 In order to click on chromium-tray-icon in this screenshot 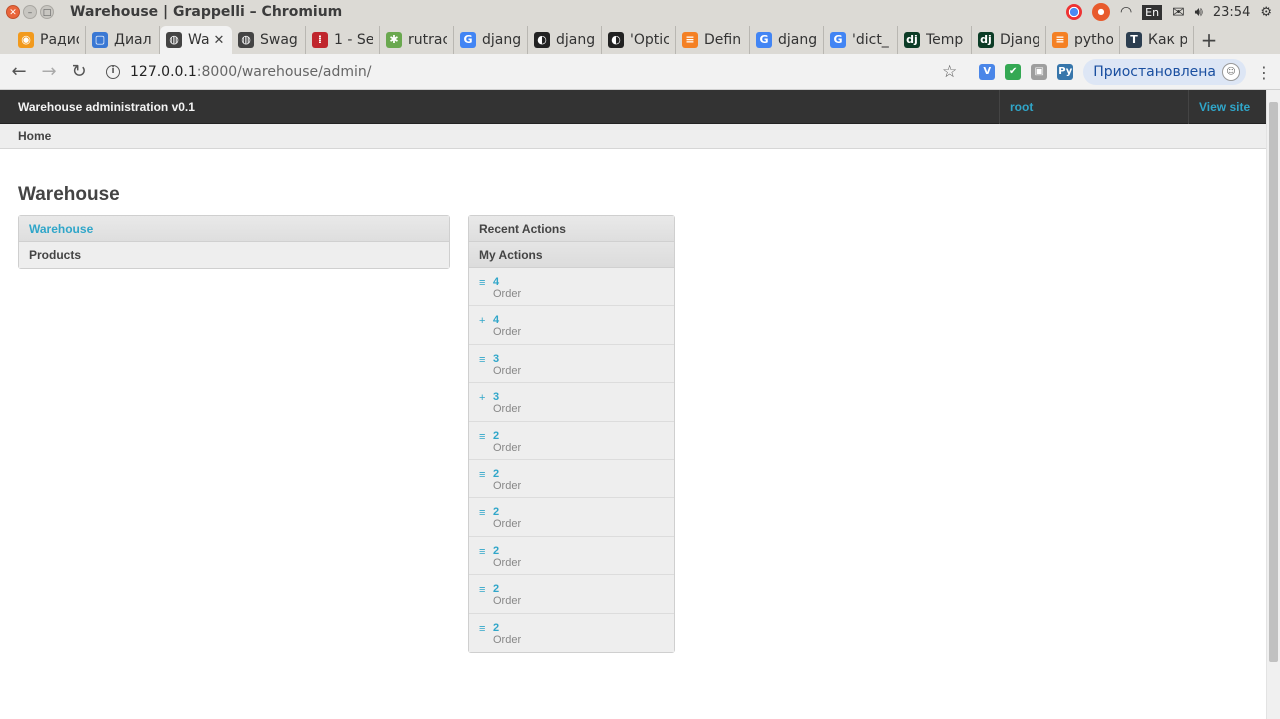, I will do `click(1073, 12)`.